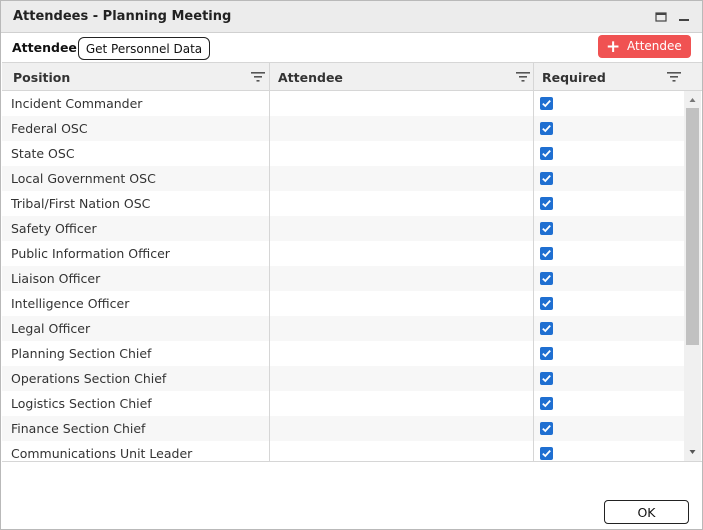 The height and width of the screenshot is (530, 703). Describe the element at coordinates (613, 46) in the screenshot. I see `plus-icon: +` at that location.